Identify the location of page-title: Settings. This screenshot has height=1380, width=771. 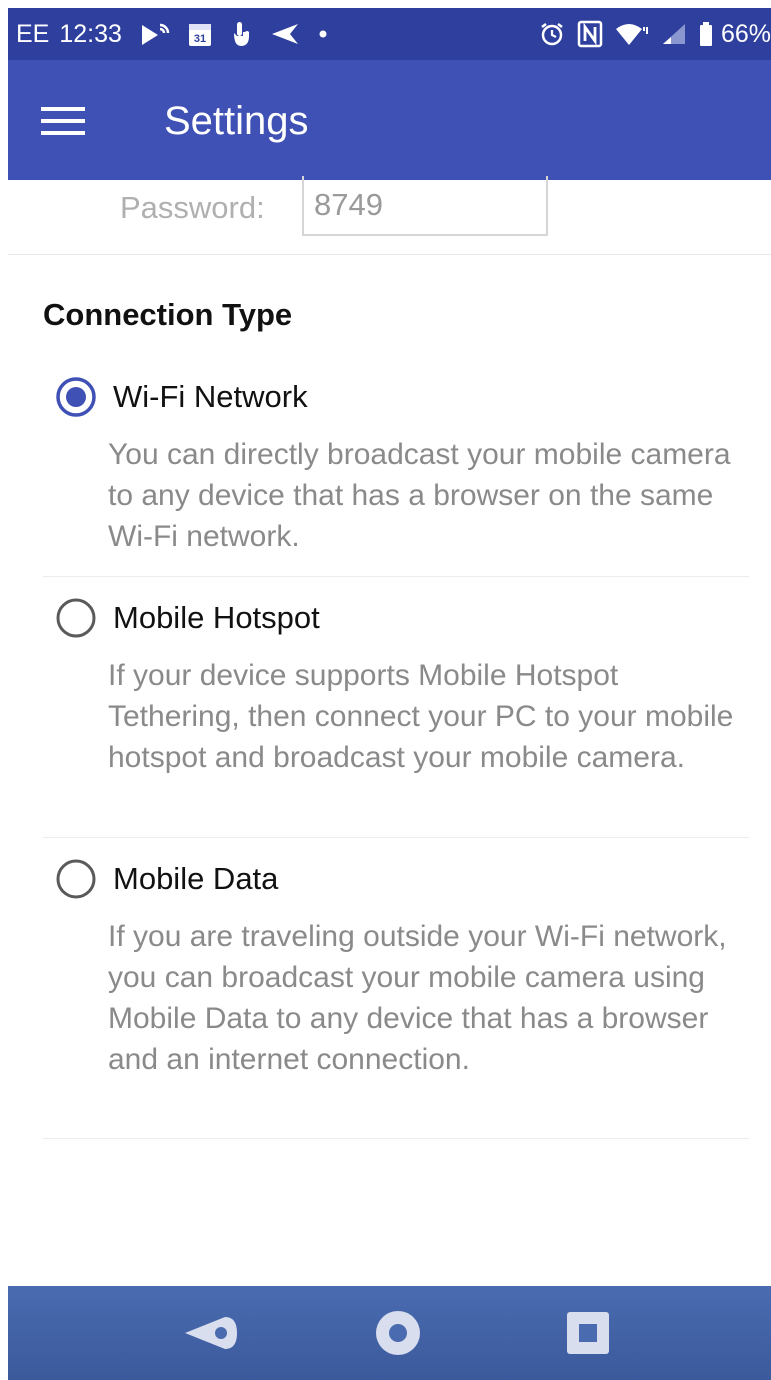
(236, 121).